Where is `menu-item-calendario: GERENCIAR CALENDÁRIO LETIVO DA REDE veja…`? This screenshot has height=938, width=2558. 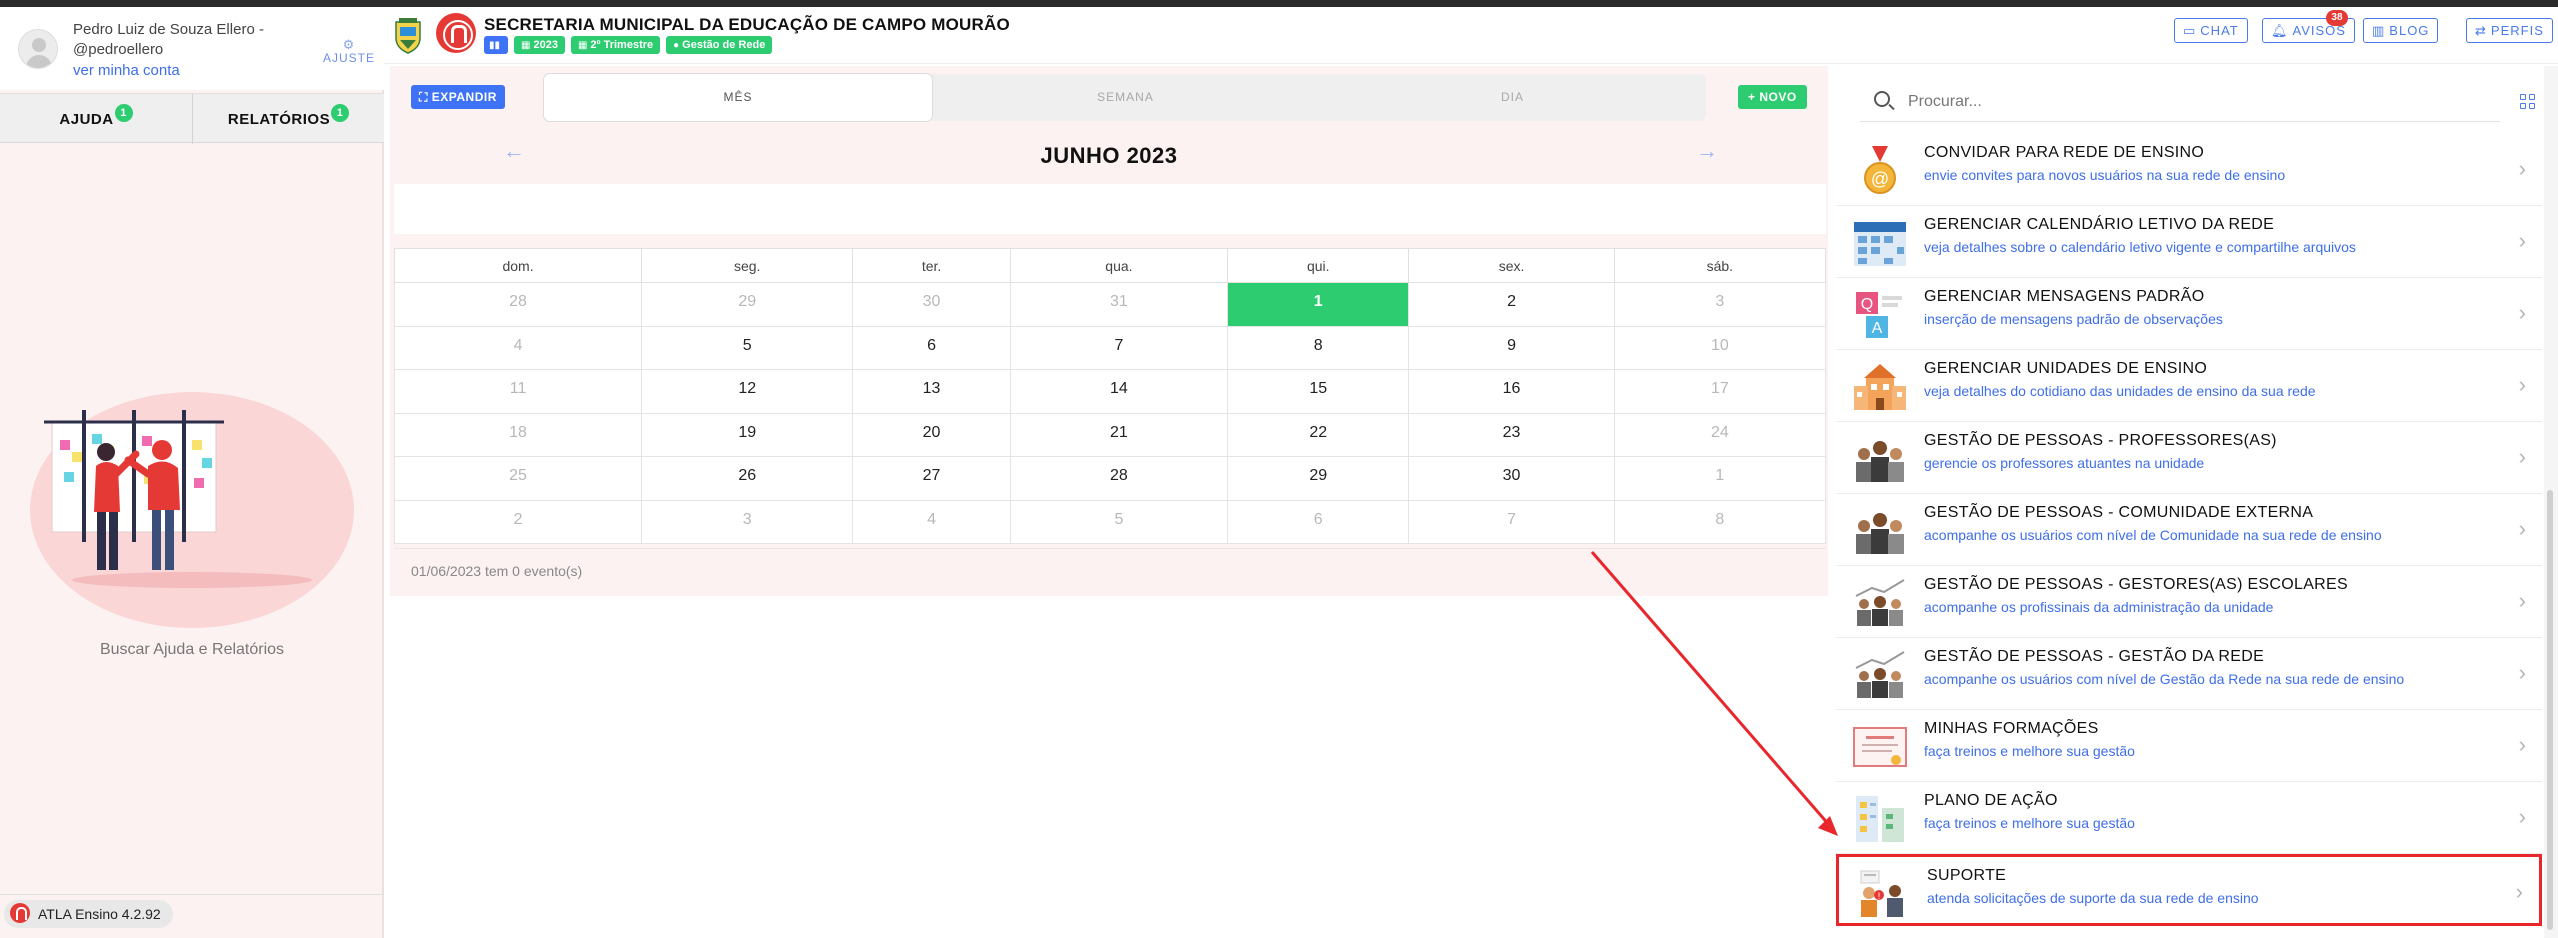 menu-item-calendario: GERENCIAR CALENDÁRIO LETIVO DA REDE veja… is located at coordinates (2189, 242).